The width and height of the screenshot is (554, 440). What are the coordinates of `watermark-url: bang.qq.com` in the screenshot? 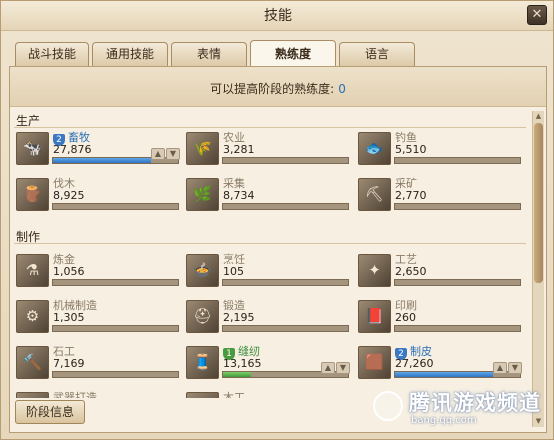 It's located at (444, 420).